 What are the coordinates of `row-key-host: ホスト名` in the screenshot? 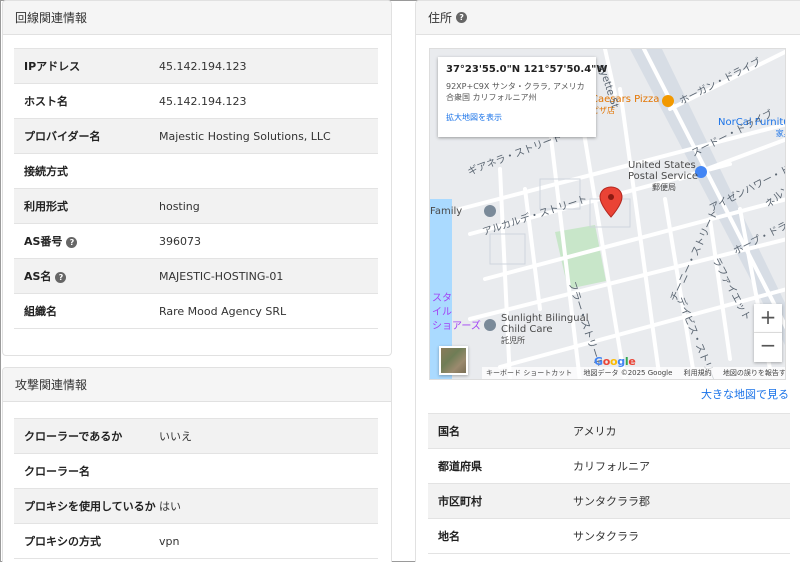 It's located at (46, 101).